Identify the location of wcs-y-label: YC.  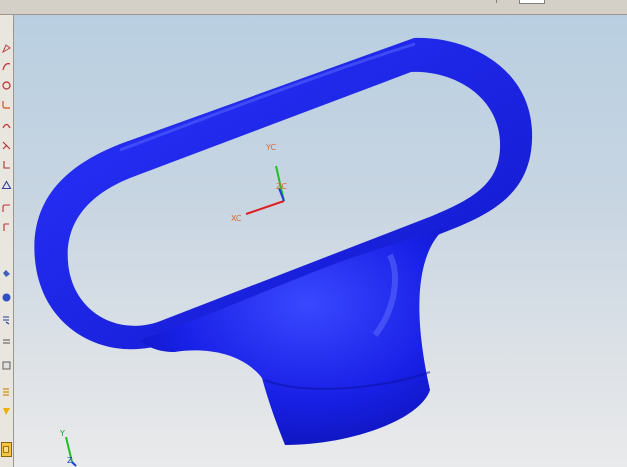
(270, 147).